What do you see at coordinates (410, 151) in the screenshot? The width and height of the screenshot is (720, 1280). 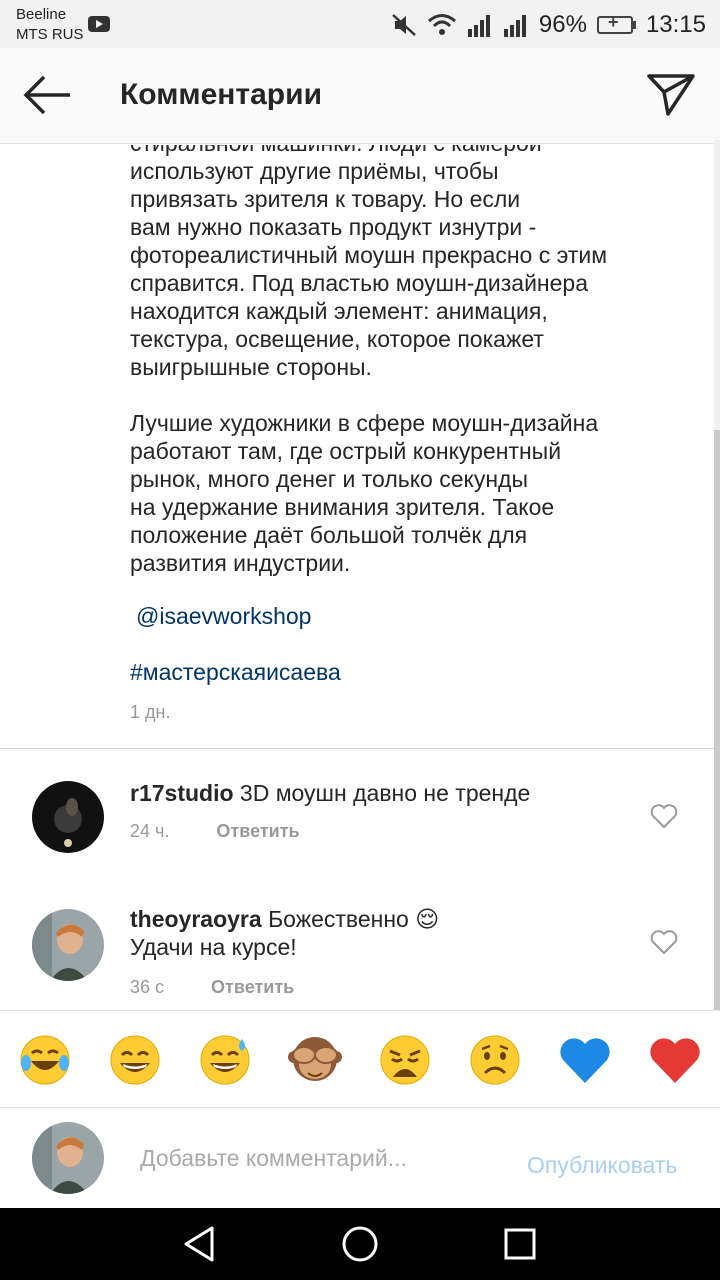 I see `caption-line: стиральной машинки. Люди с камерой` at bounding box center [410, 151].